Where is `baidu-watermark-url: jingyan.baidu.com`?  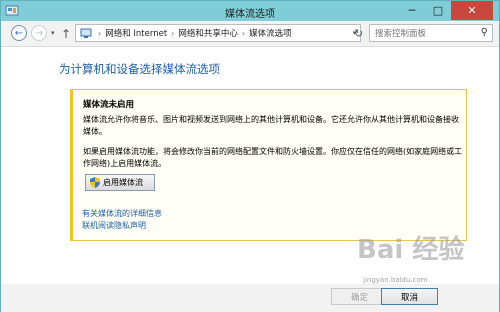 baidu-watermark-url: jingyan.baidu.com is located at coordinates (395, 280).